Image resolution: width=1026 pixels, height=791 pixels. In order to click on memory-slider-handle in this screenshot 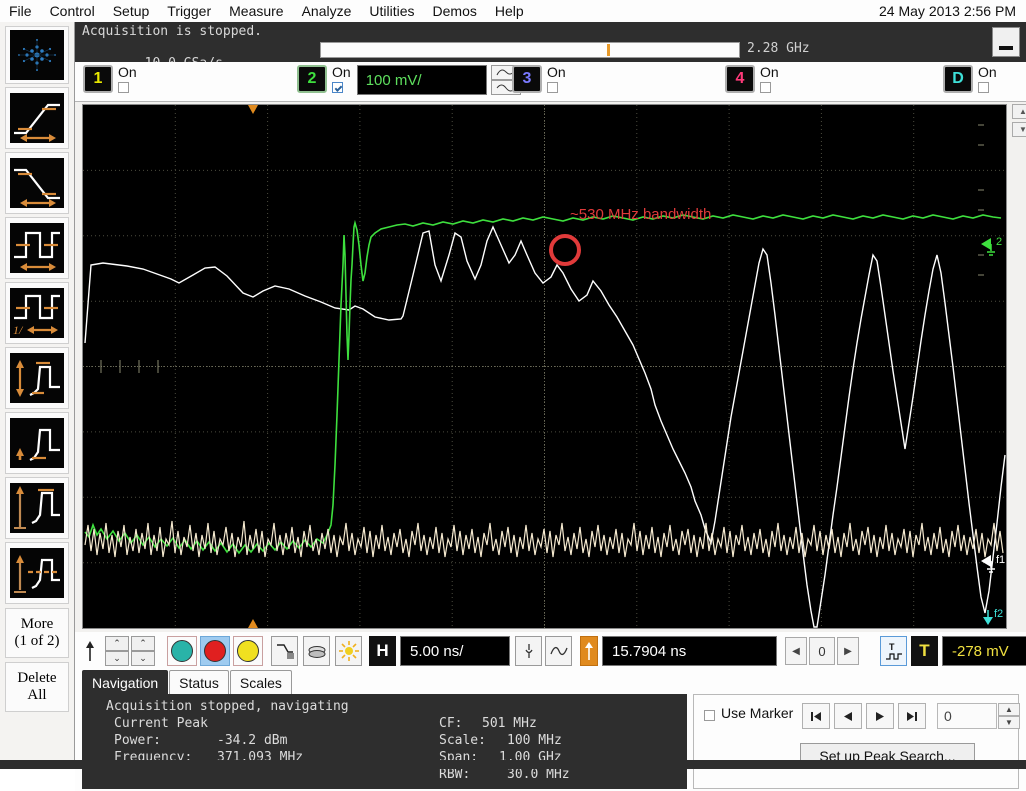, I will do `click(608, 50)`.